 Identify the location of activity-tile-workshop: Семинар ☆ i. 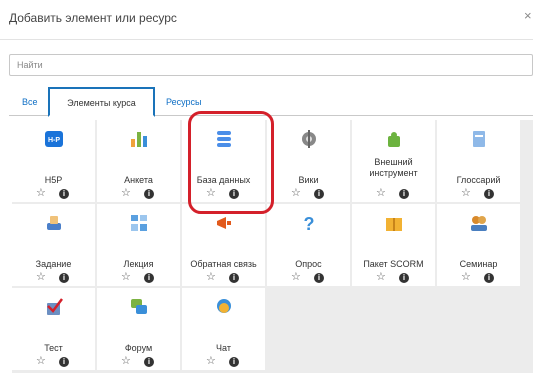
(478, 245).